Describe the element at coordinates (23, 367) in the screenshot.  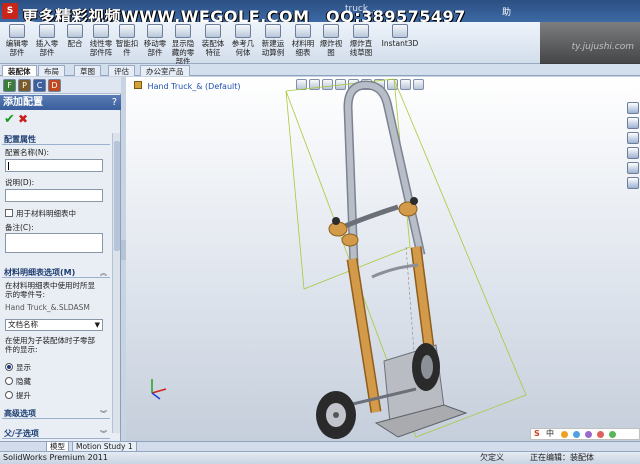
I see `radio-show-label: 显示` at that location.